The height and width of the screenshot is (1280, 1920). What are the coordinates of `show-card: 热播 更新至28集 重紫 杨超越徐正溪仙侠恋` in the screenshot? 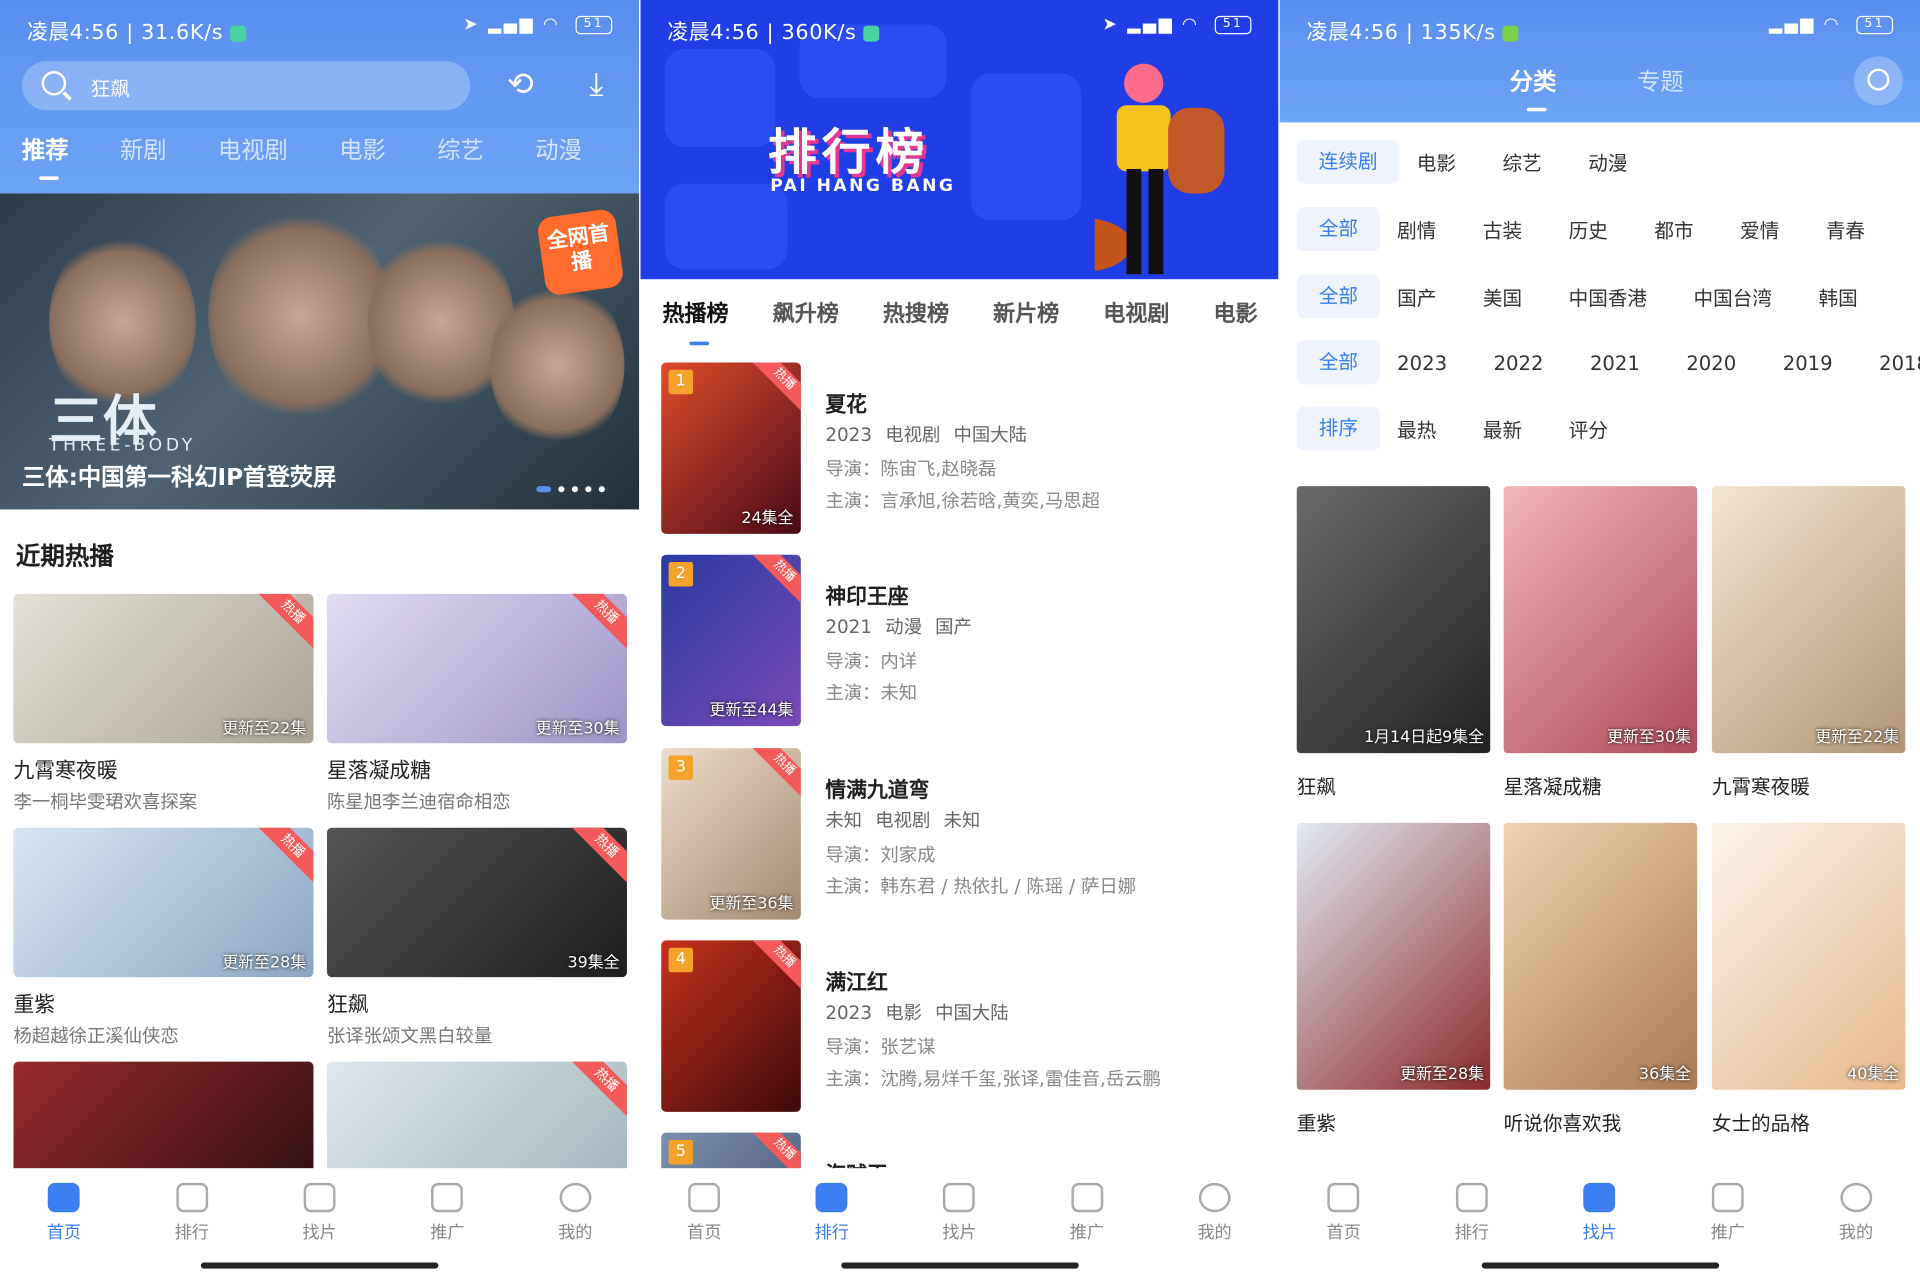 It's located at (163, 937).